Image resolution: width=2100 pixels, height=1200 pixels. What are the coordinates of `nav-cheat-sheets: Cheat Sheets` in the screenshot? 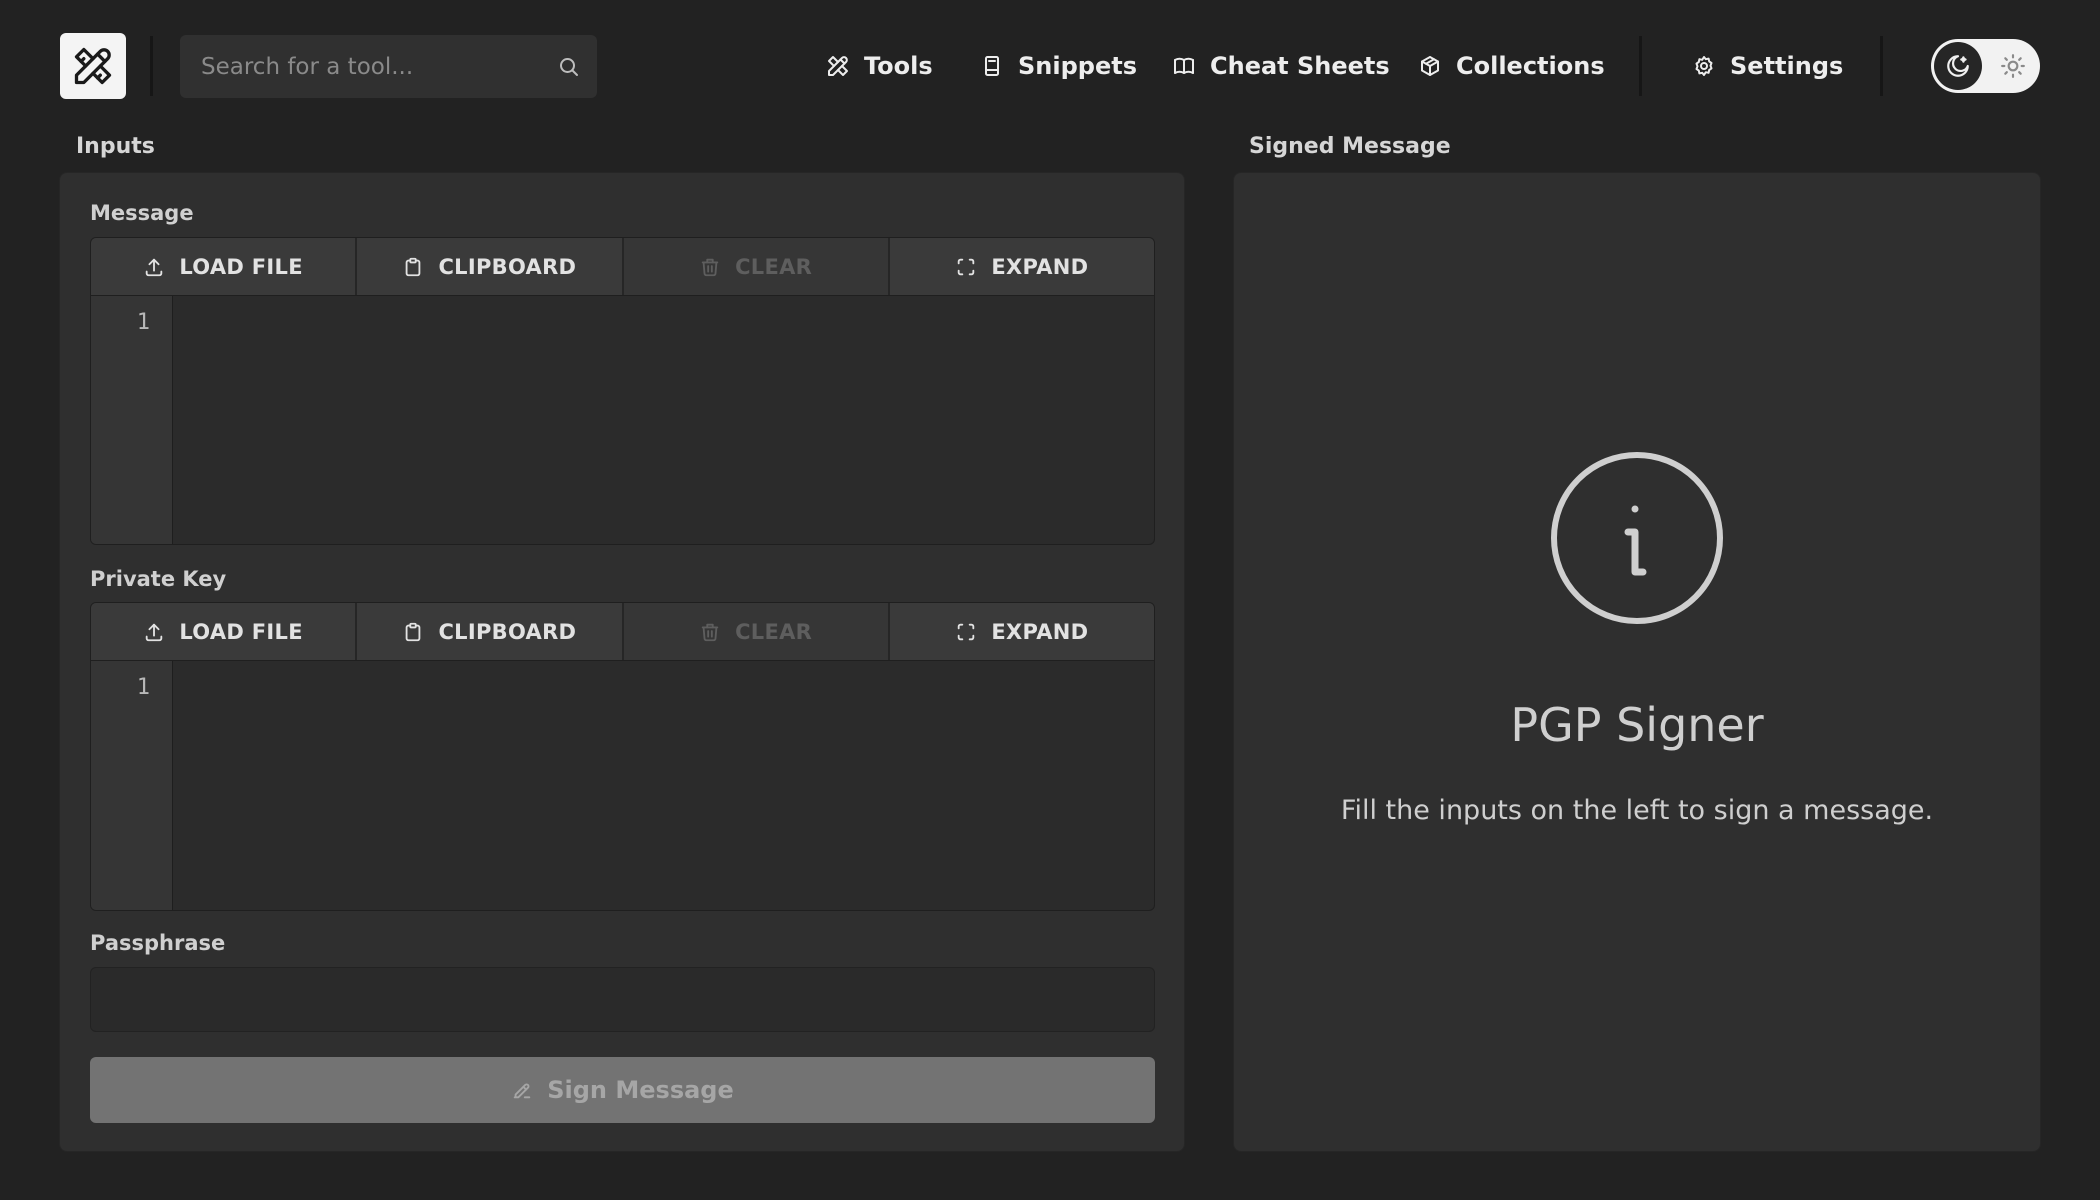 It's located at (1281, 66).